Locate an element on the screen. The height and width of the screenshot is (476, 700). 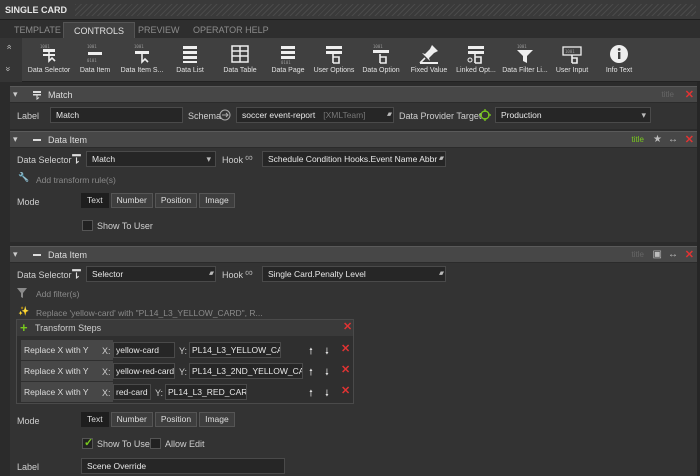
toolbar-info-text-label: Info Text is located at coordinates (619, 70).